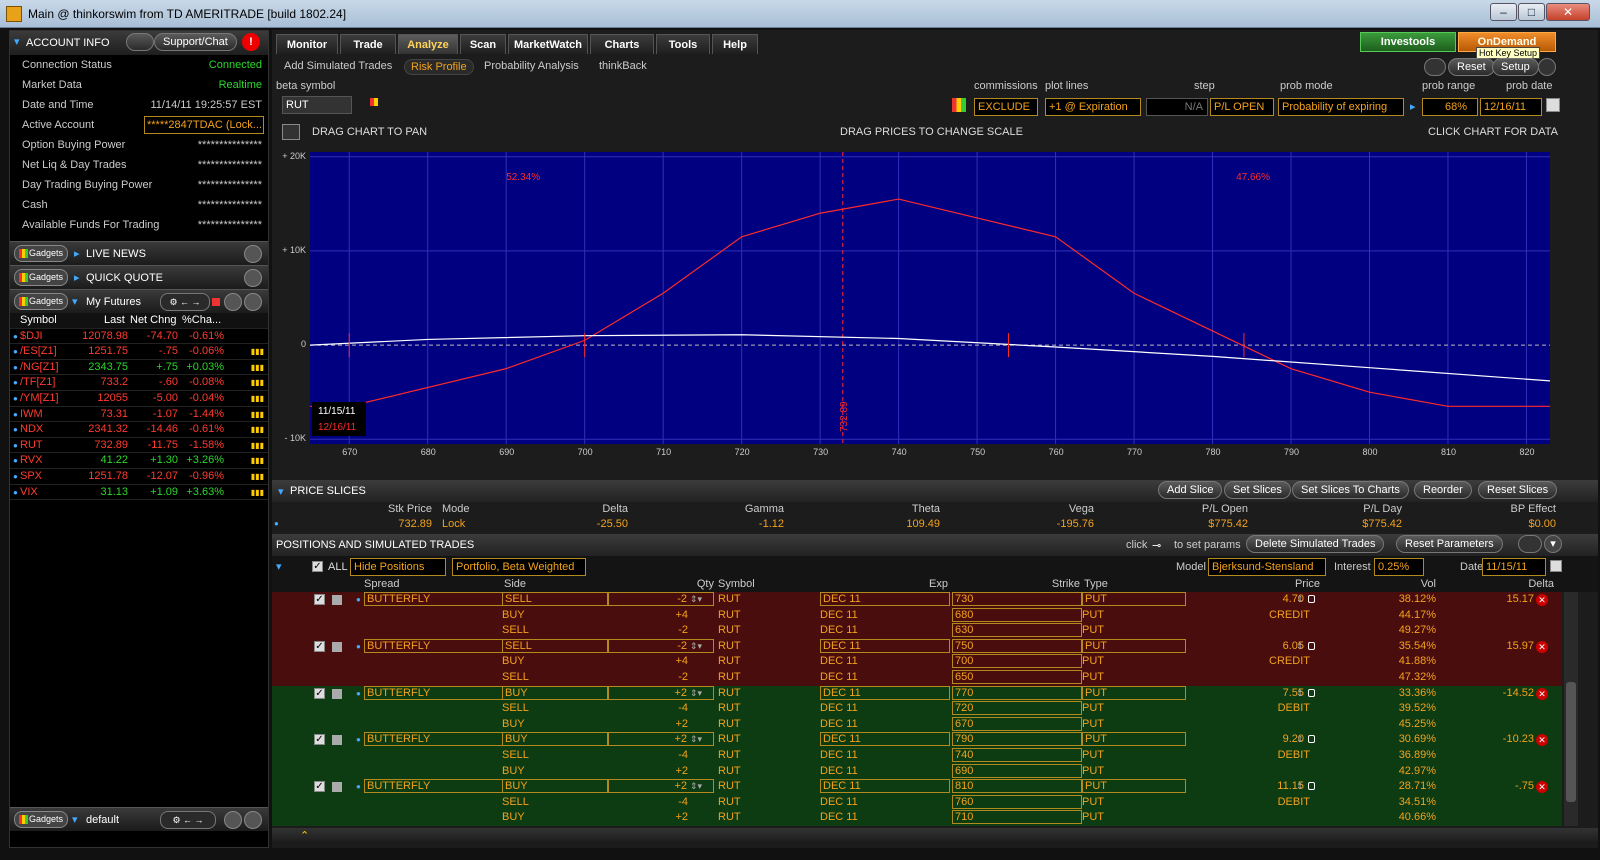  What do you see at coordinates (139, 430) in the screenshot?
I see `futures-row: ● NDX 2341.32 -14.46 -0.61% ▮▮▮` at bounding box center [139, 430].